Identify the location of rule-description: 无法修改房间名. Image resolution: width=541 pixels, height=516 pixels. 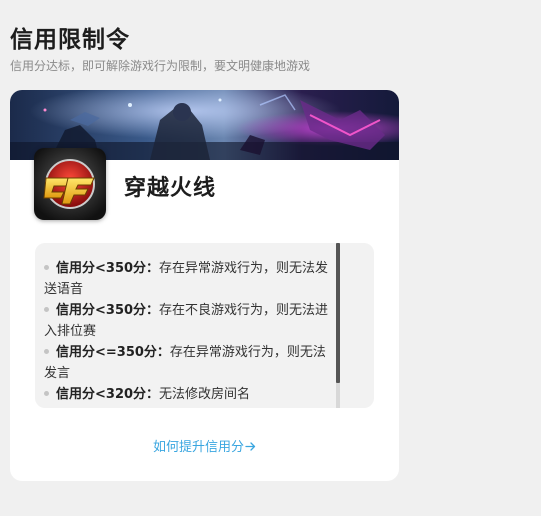
(205, 394).